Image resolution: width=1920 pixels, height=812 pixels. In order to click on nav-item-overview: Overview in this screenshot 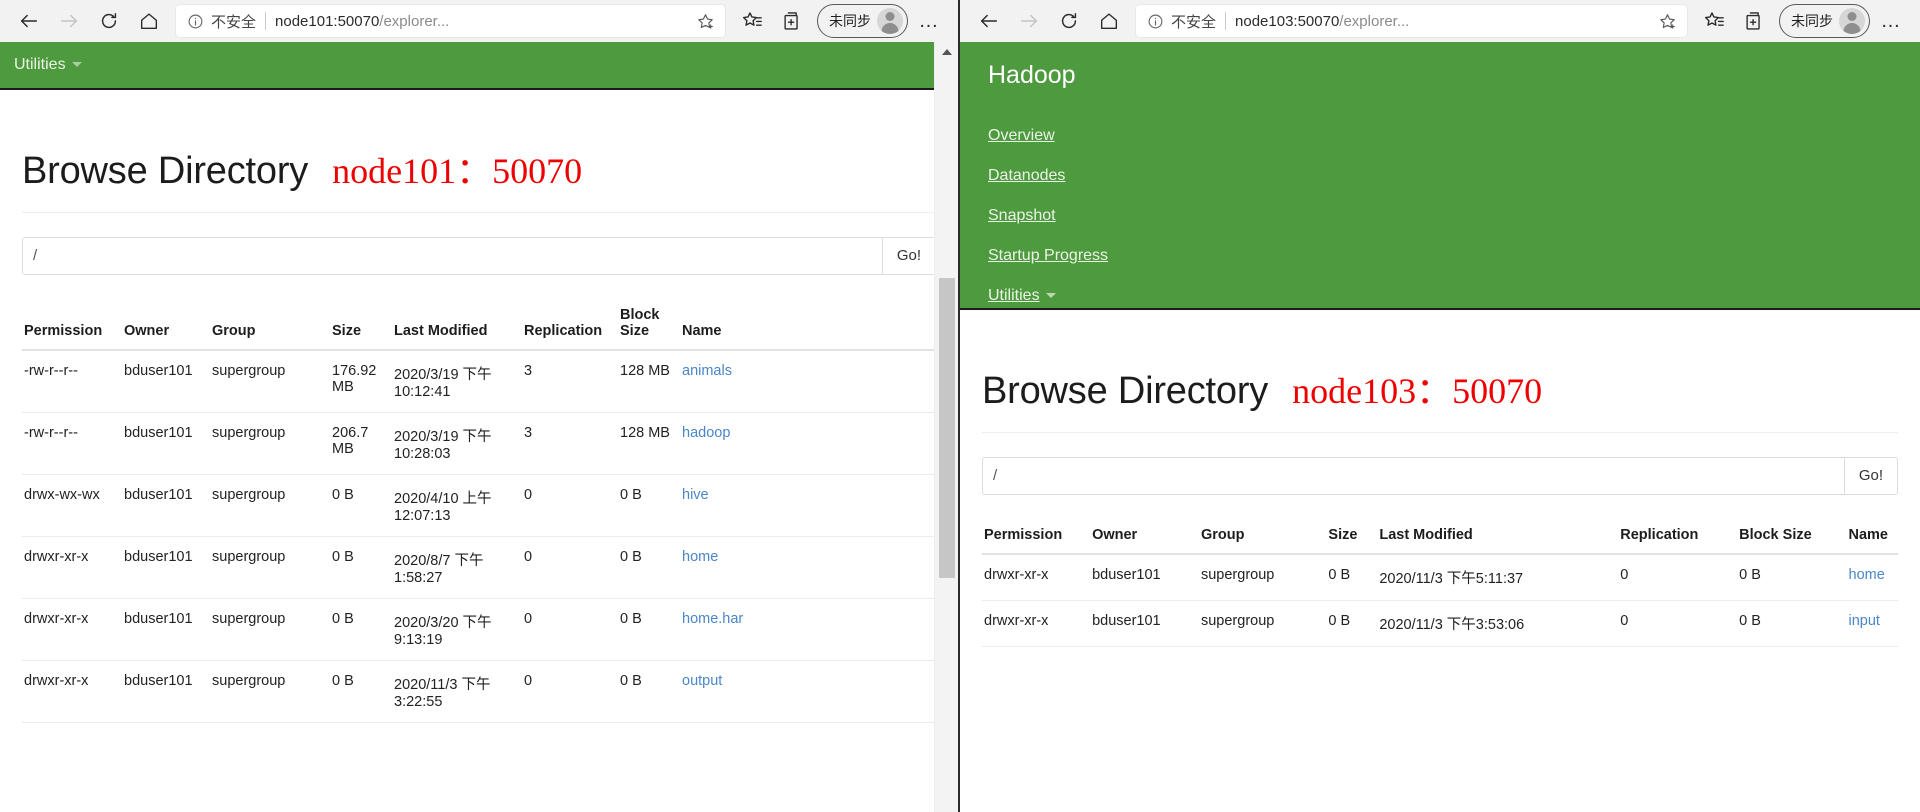, I will do `click(1440, 136)`.